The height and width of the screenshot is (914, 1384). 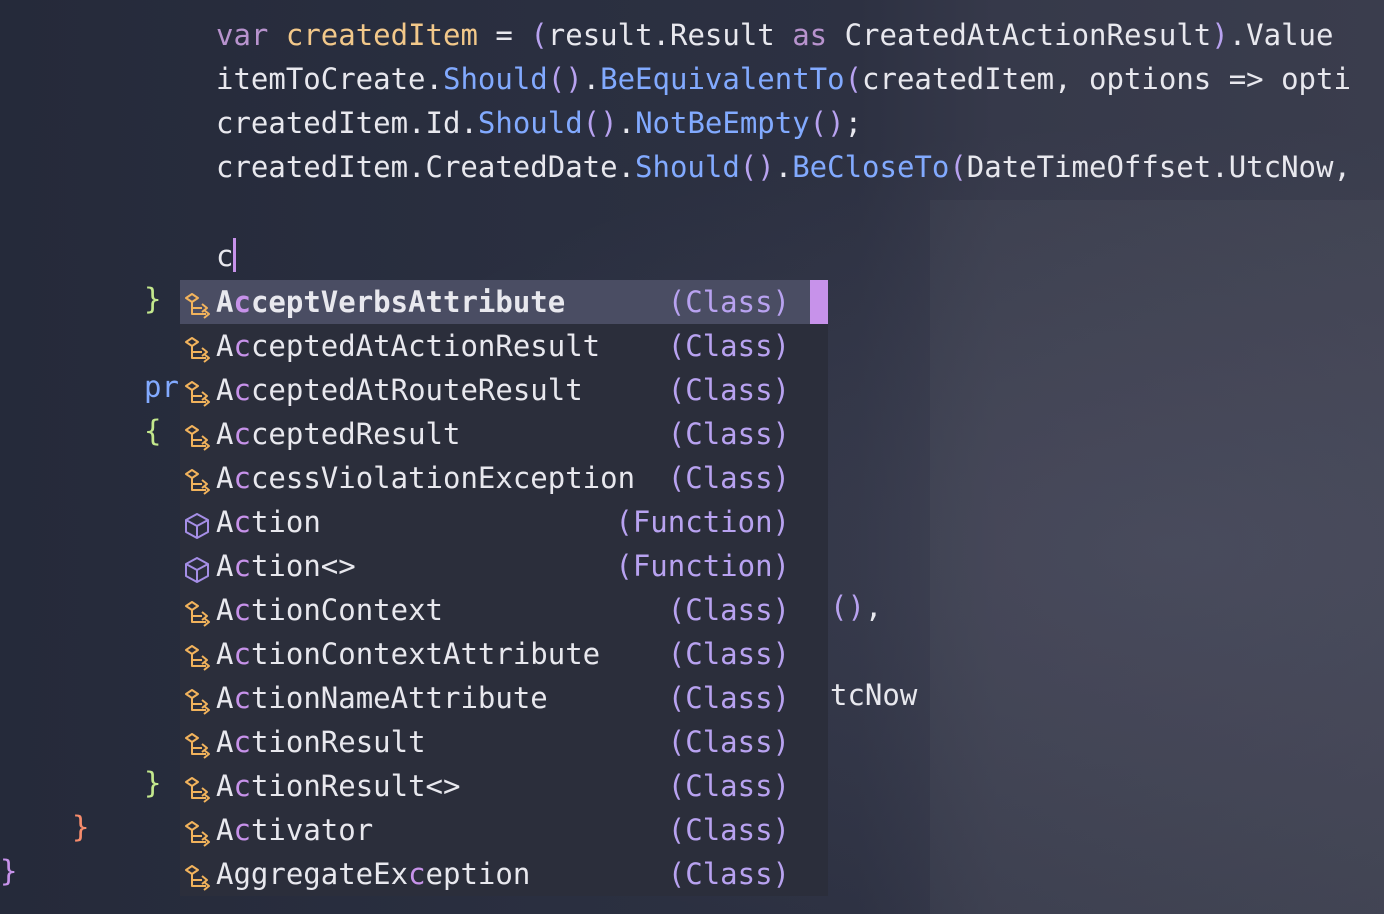 What do you see at coordinates (1019, 35) in the screenshot?
I see `type-name: CreatedAtActionResult` at bounding box center [1019, 35].